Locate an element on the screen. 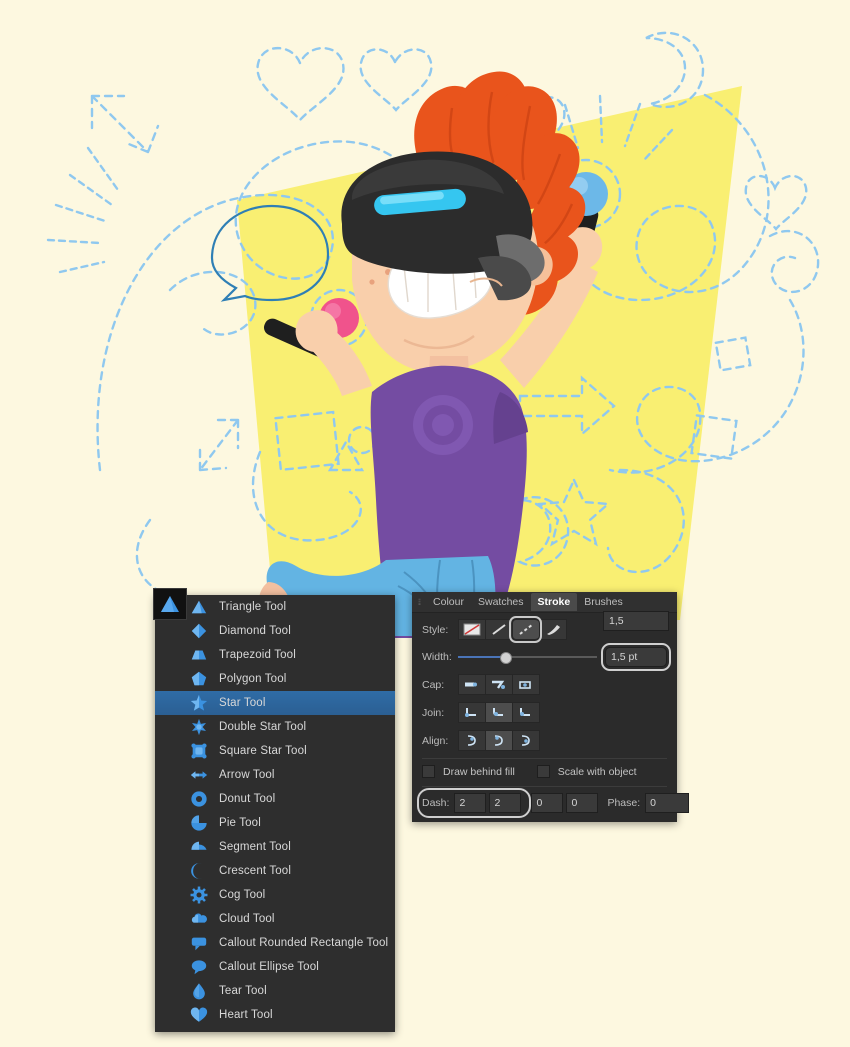 This screenshot has width=850, height=1047. tool-menu-item-callout-rounded-rectangle-tool: Callout Rounded Rectangle Tool is located at coordinates (275, 943).